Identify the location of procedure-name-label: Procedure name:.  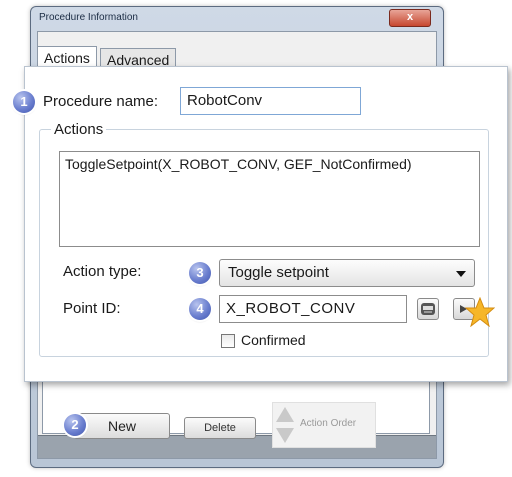
(101, 101).